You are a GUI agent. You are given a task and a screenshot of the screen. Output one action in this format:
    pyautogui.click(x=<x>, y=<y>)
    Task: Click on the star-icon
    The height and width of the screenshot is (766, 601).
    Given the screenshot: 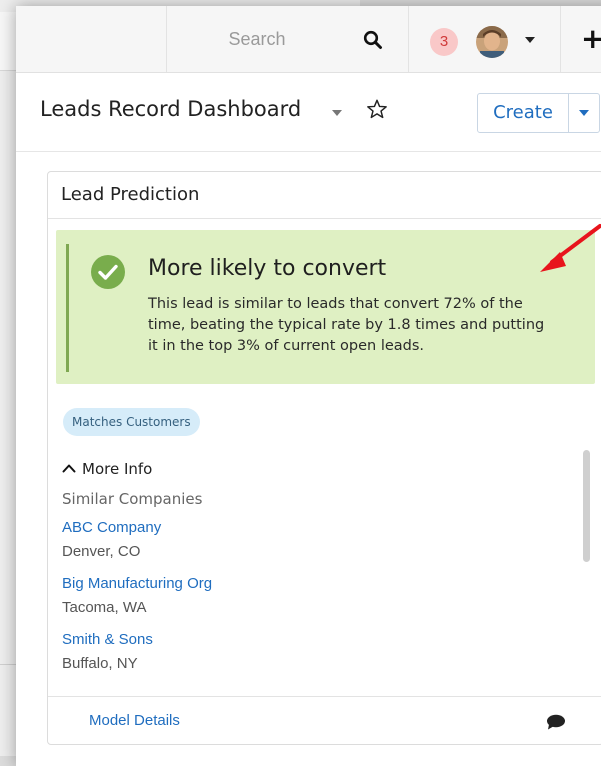 What is the action you would take?
    pyautogui.click(x=377, y=109)
    